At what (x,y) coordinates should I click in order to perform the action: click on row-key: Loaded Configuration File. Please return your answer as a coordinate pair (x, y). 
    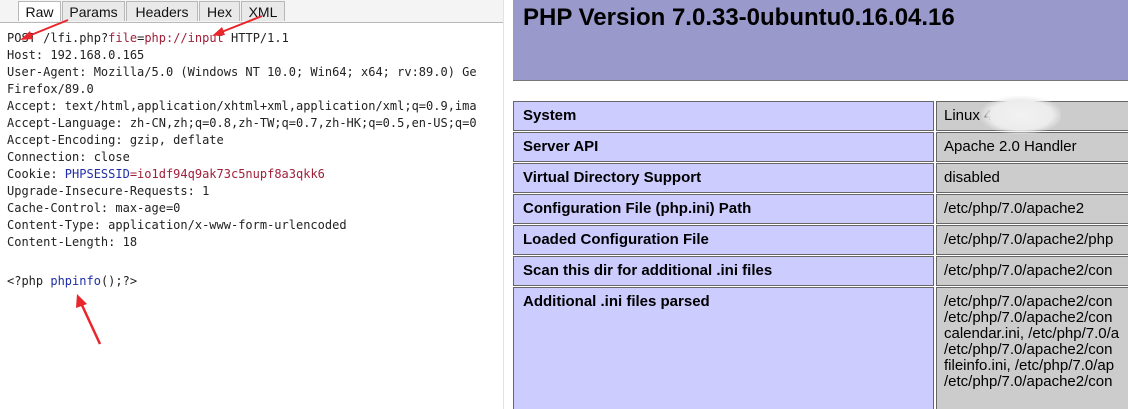
    Looking at the image, I should click on (723, 240).